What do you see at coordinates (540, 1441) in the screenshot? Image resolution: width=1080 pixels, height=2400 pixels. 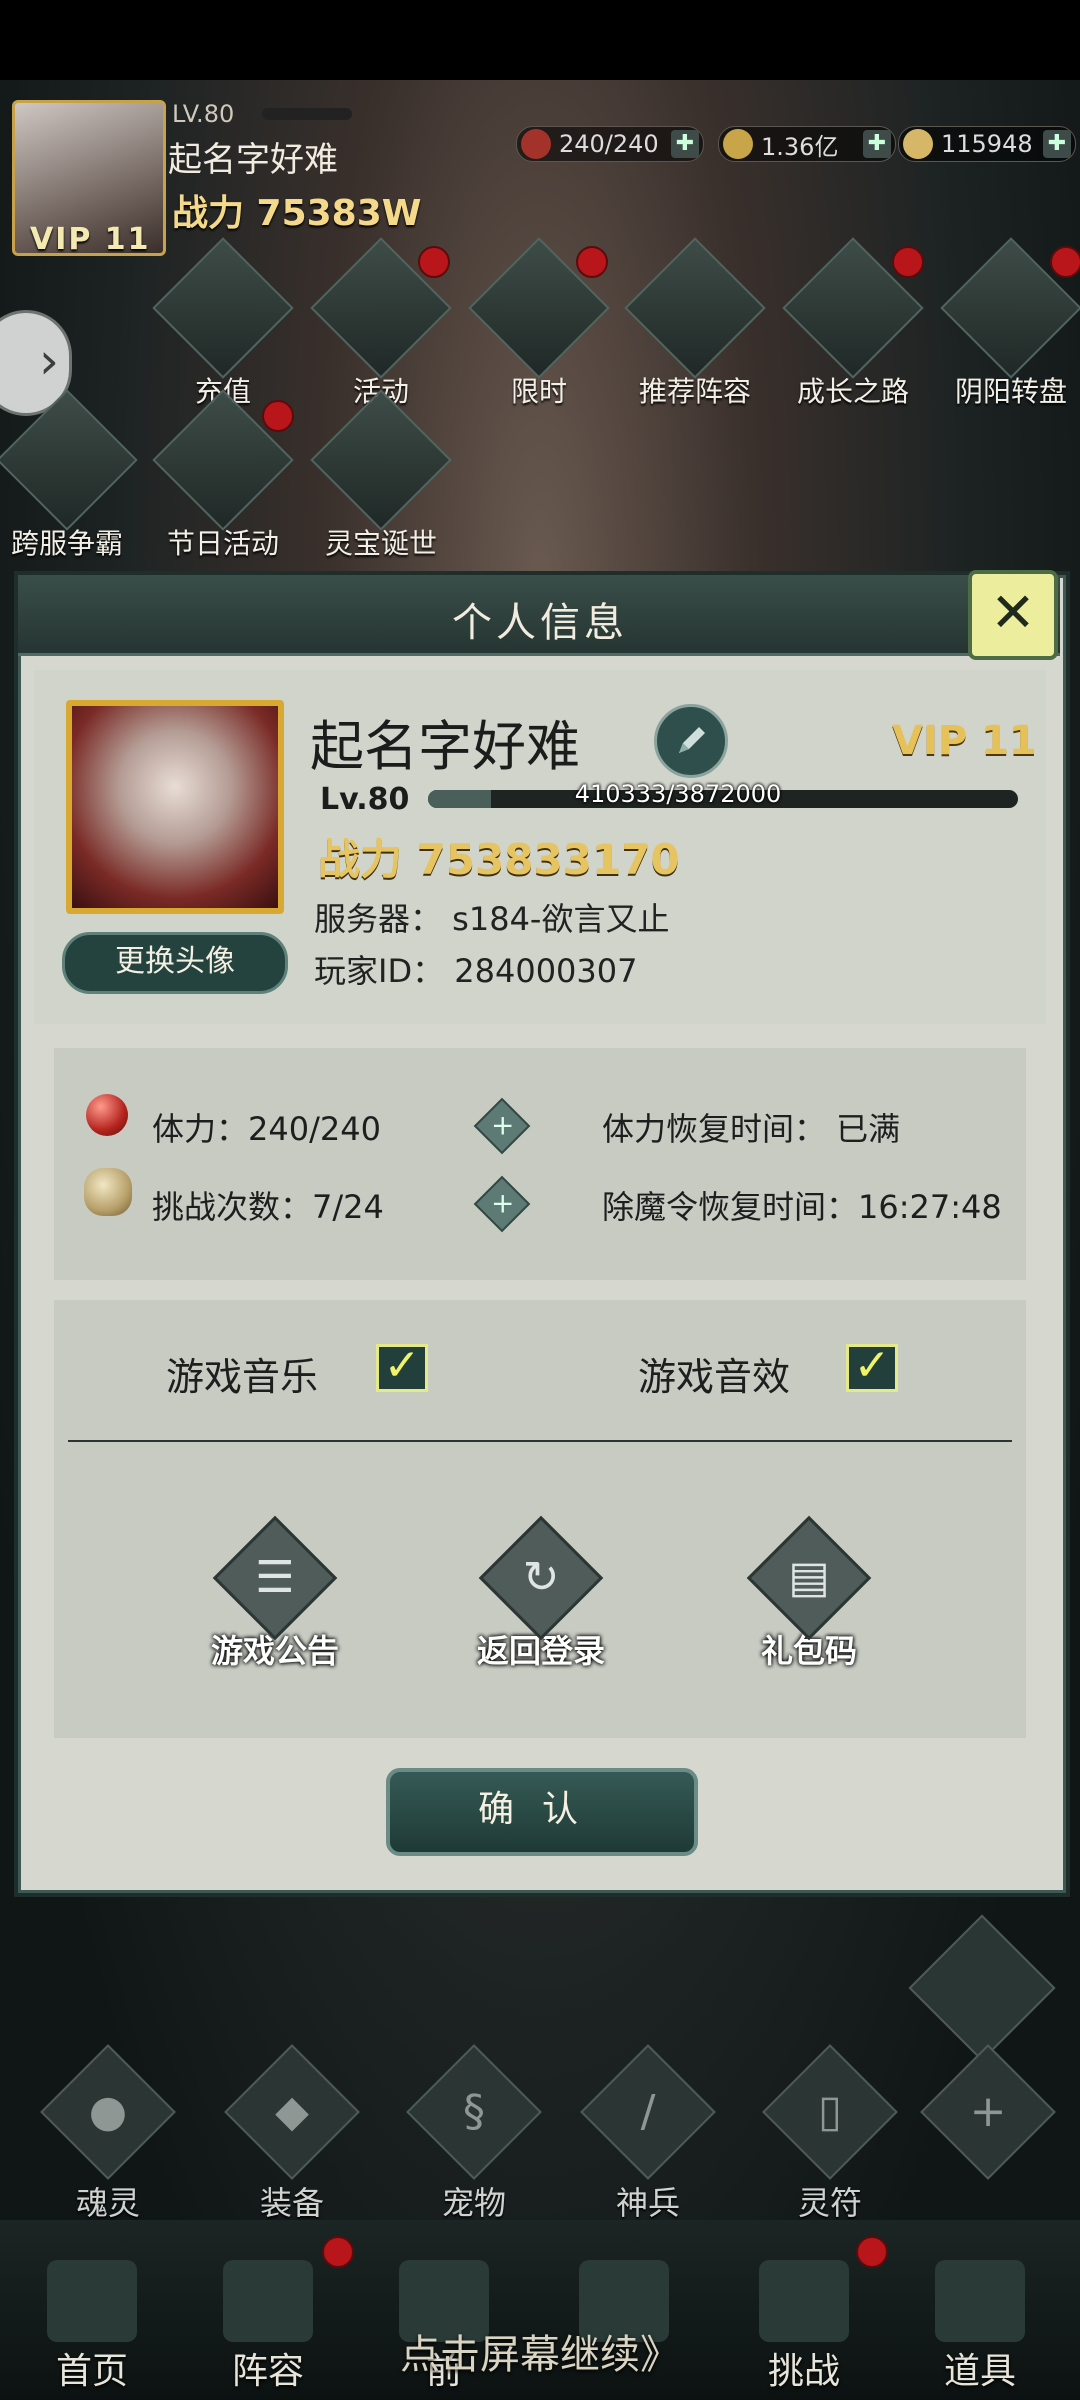 I see `options-divider` at bounding box center [540, 1441].